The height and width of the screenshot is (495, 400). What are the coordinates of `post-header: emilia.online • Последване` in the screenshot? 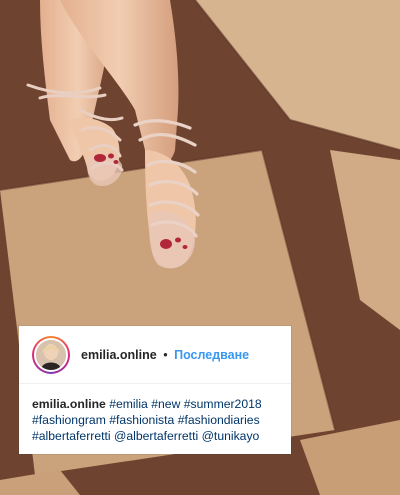 It's located at (155, 355).